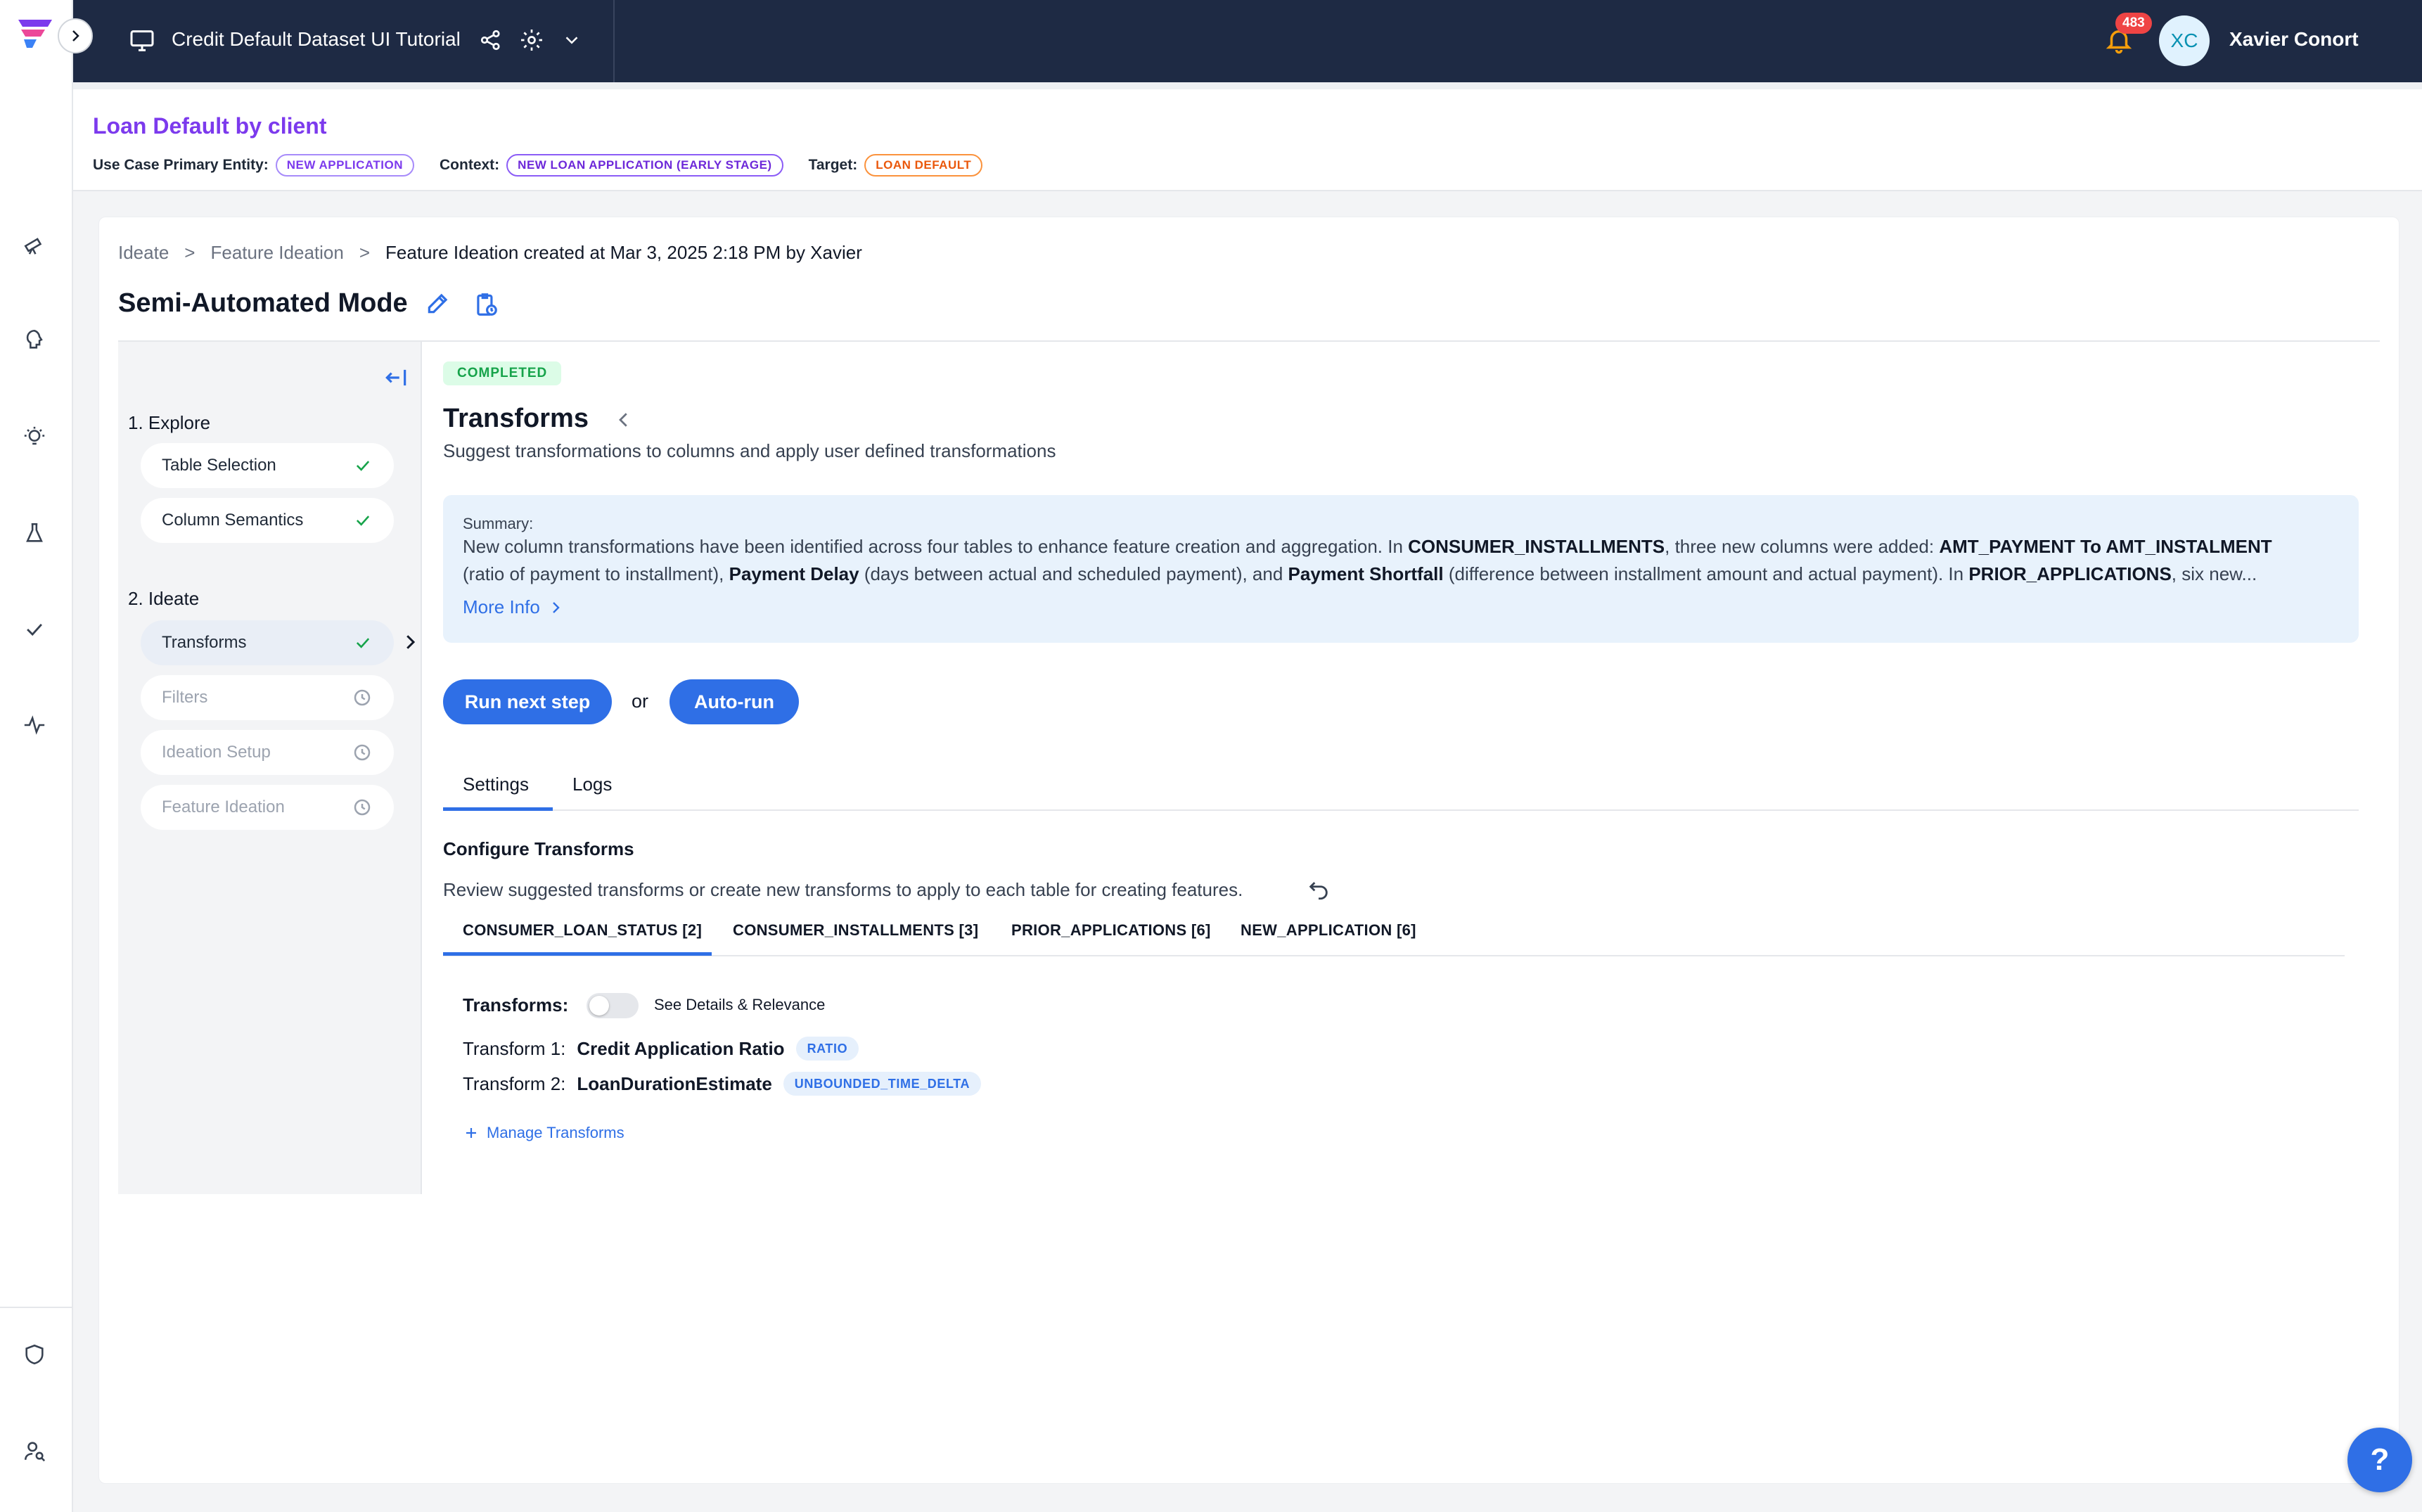  What do you see at coordinates (34, 437) in the screenshot?
I see `lightbulb-icon` at bounding box center [34, 437].